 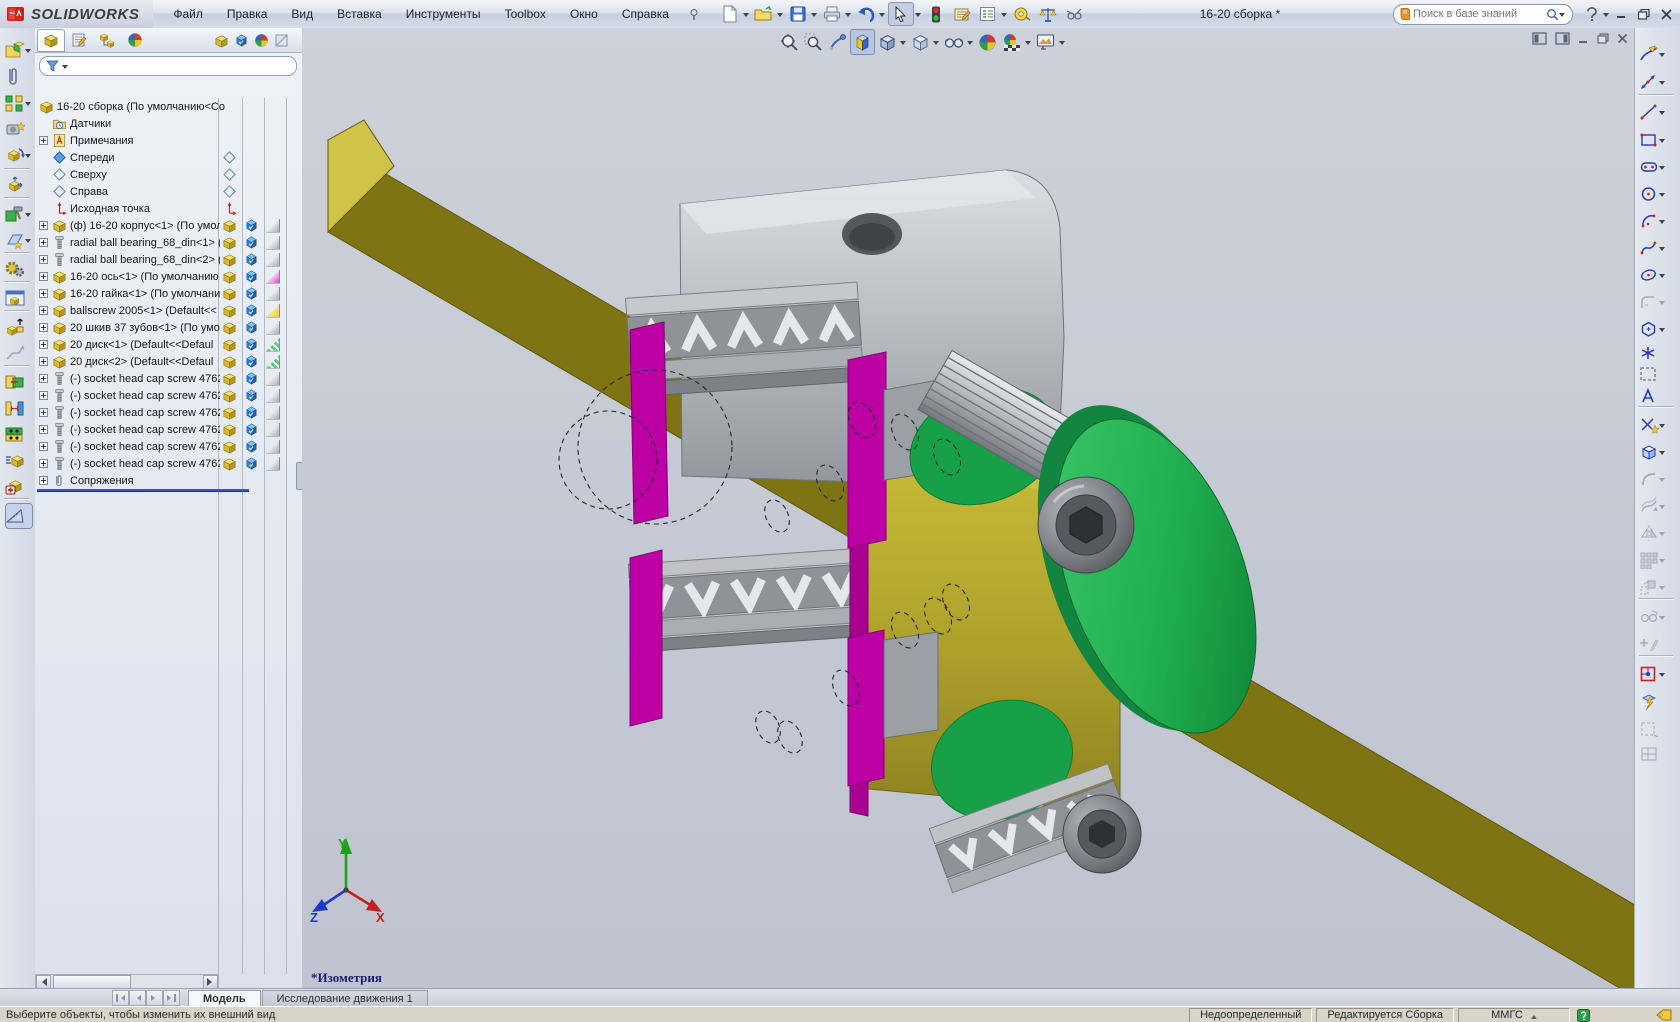 I want to click on offset-entities-icon, so click(x=1658, y=506).